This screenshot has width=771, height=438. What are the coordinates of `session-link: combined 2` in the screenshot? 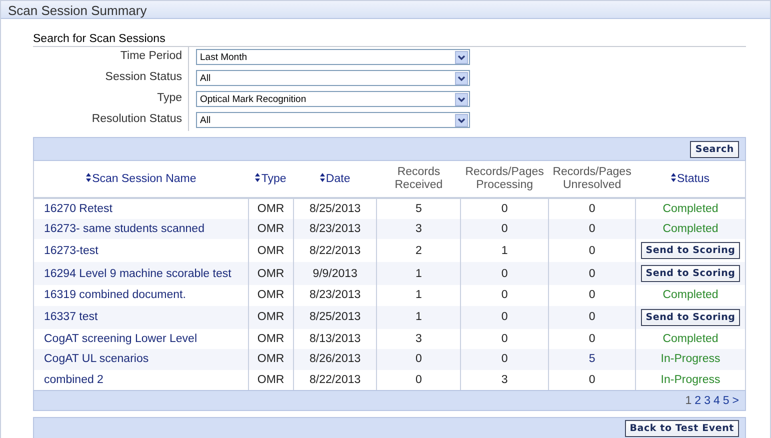 It's located at (74, 380).